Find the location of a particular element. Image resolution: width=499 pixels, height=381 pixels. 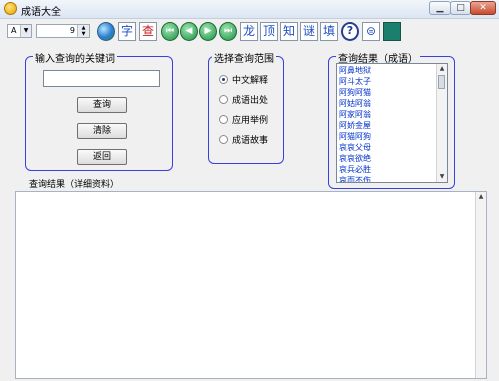

first-button: ⏮ is located at coordinates (170, 31).